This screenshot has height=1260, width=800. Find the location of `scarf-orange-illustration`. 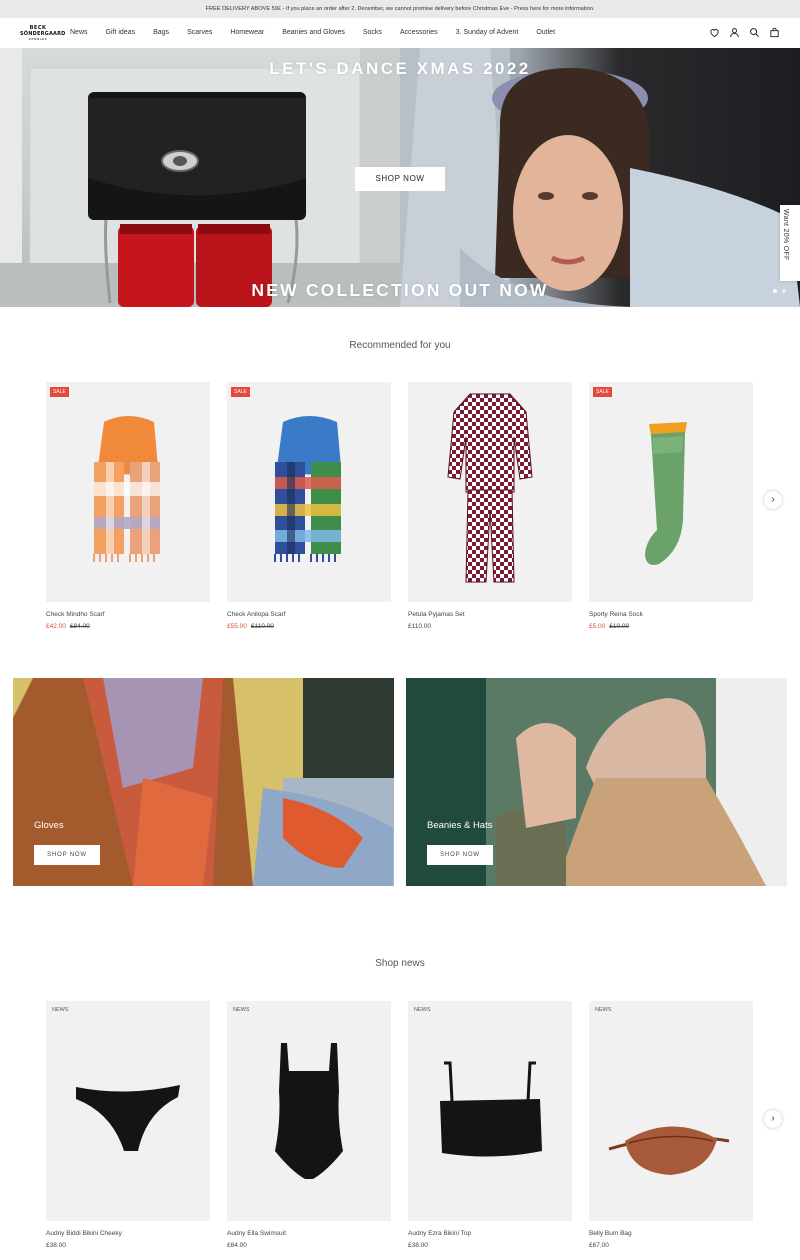

scarf-orange-illustration is located at coordinates (126, 489).